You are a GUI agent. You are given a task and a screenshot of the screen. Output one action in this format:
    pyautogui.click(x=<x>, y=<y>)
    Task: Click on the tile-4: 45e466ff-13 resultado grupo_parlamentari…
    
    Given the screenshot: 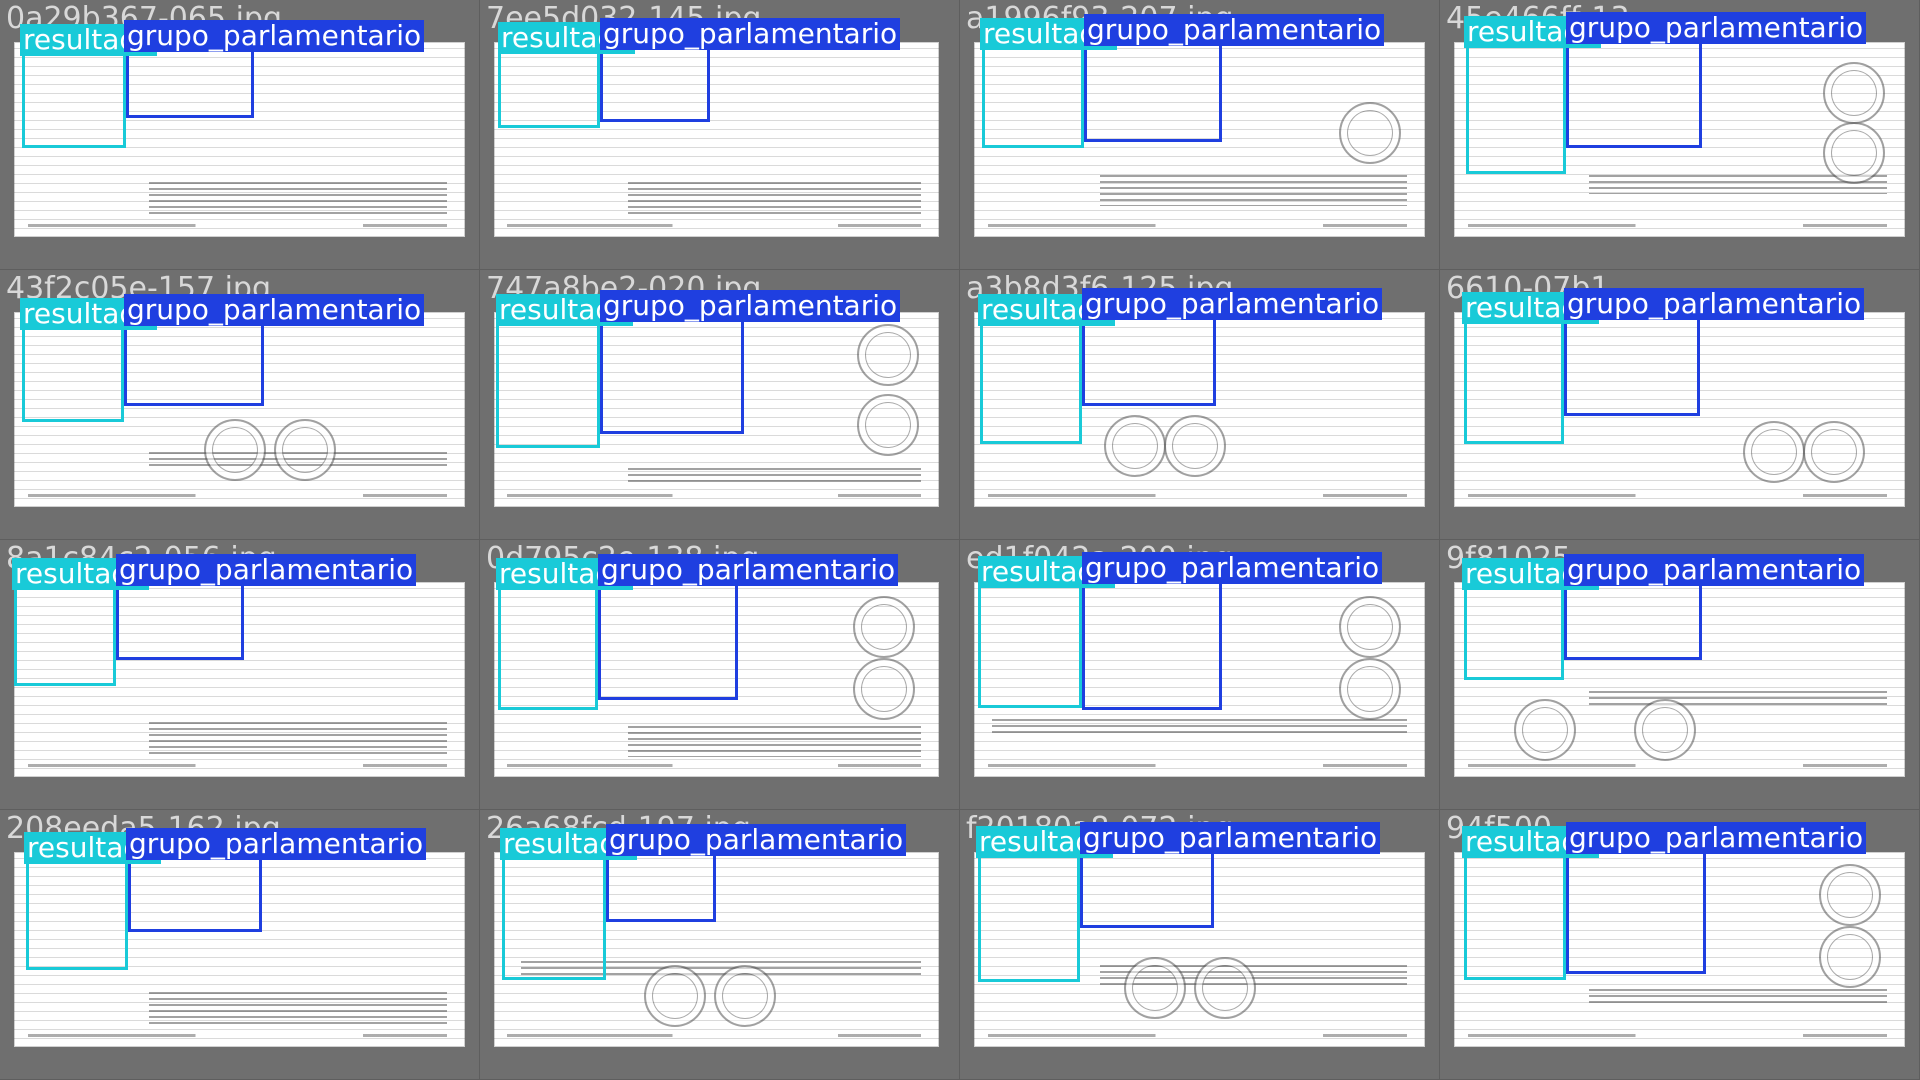 What is the action you would take?
    pyautogui.click(x=1680, y=135)
    